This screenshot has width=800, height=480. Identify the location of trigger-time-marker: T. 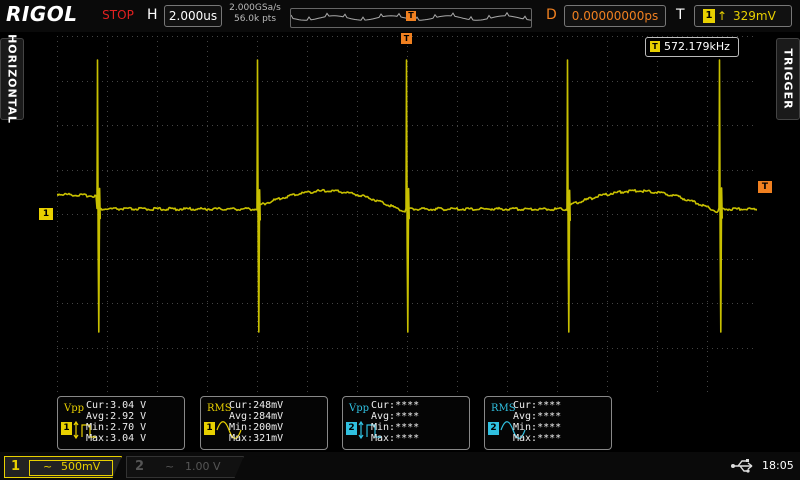
(406, 38).